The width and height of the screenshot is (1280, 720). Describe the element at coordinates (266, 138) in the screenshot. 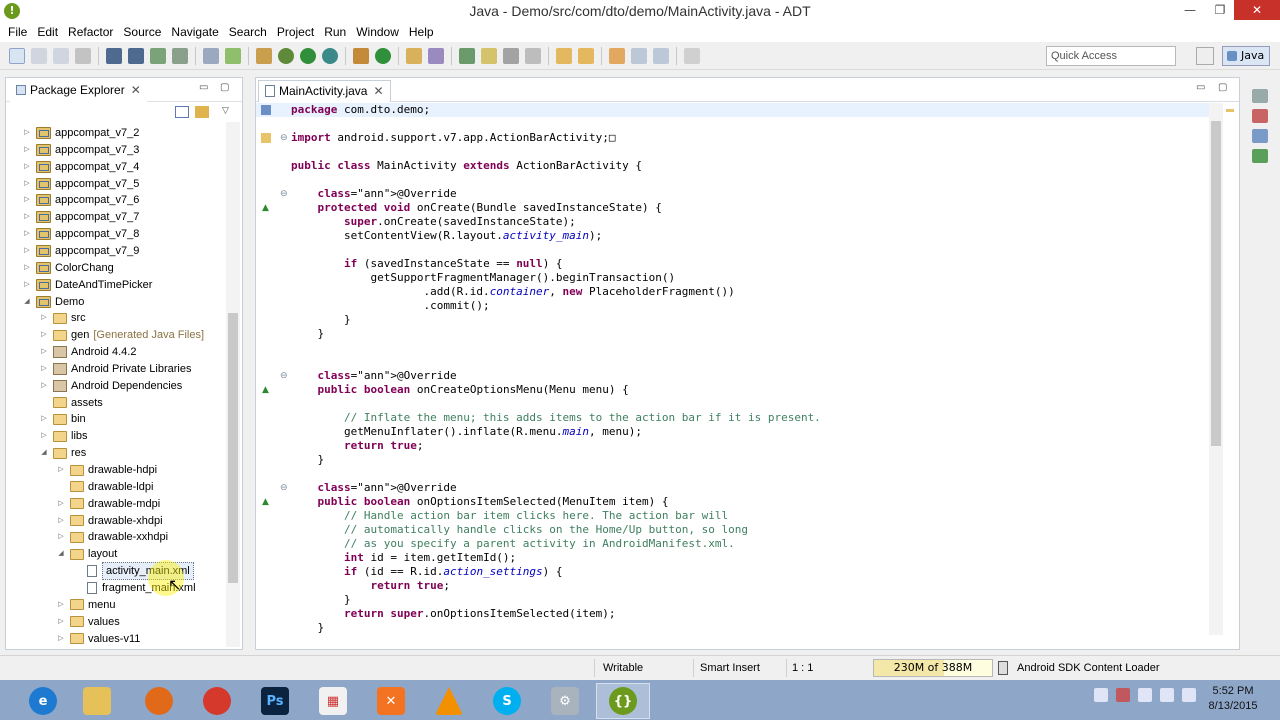

I see `warning-marker-icon` at that location.